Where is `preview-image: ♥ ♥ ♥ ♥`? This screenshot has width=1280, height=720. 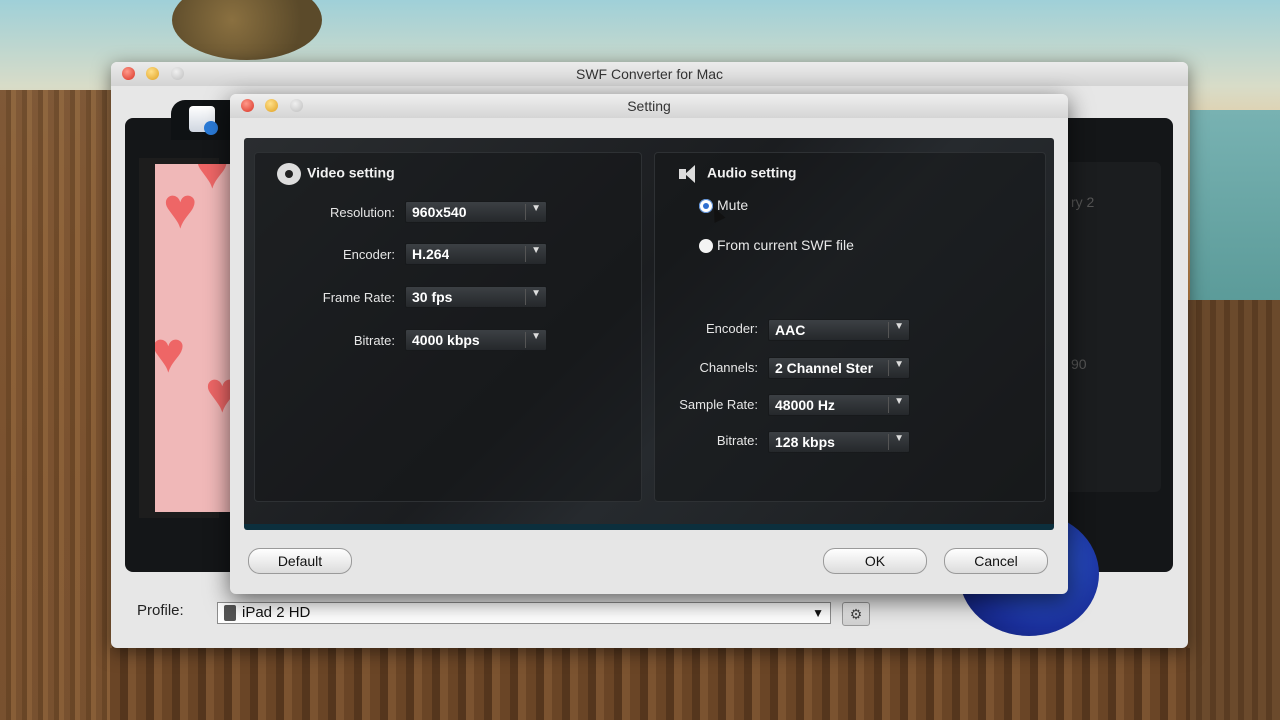
preview-image: ♥ ♥ ♥ ♥ is located at coordinates (192, 338).